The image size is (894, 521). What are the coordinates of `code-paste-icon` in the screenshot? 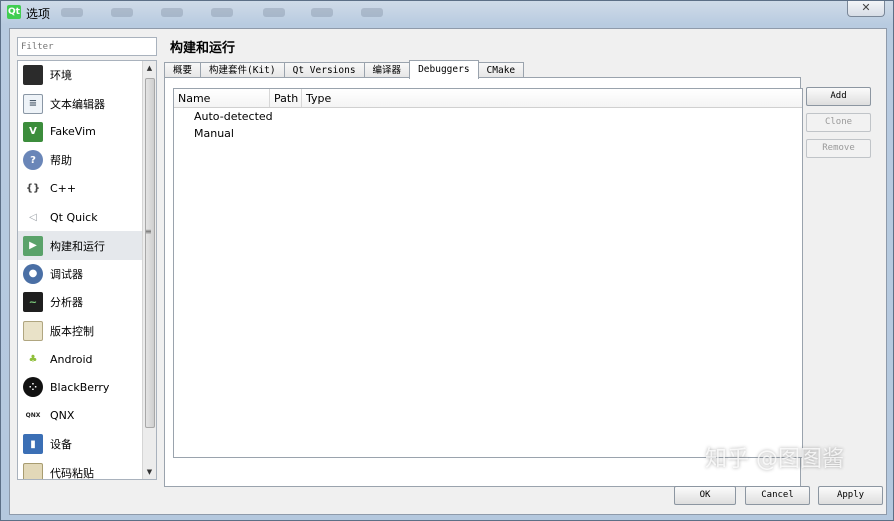 It's located at (33, 470).